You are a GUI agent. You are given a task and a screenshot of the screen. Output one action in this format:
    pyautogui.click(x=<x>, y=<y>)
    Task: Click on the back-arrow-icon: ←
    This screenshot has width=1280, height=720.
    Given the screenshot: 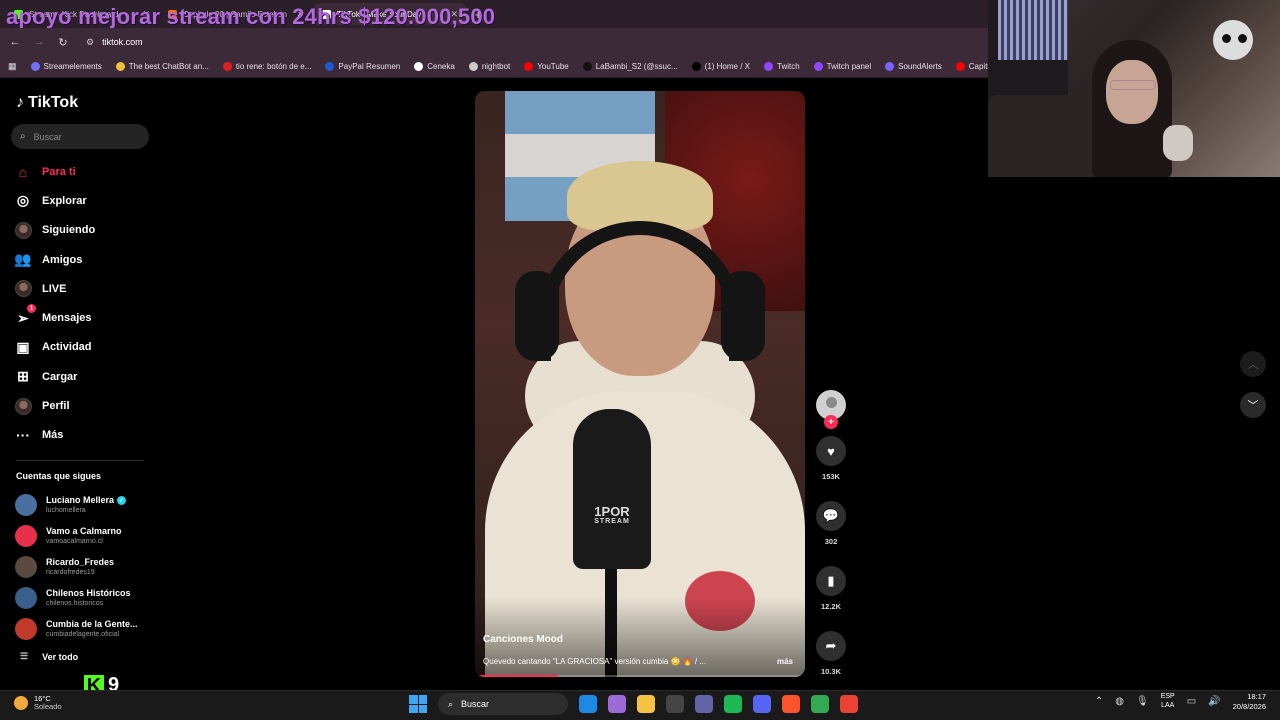 What is the action you would take?
    pyautogui.click(x=15, y=42)
    